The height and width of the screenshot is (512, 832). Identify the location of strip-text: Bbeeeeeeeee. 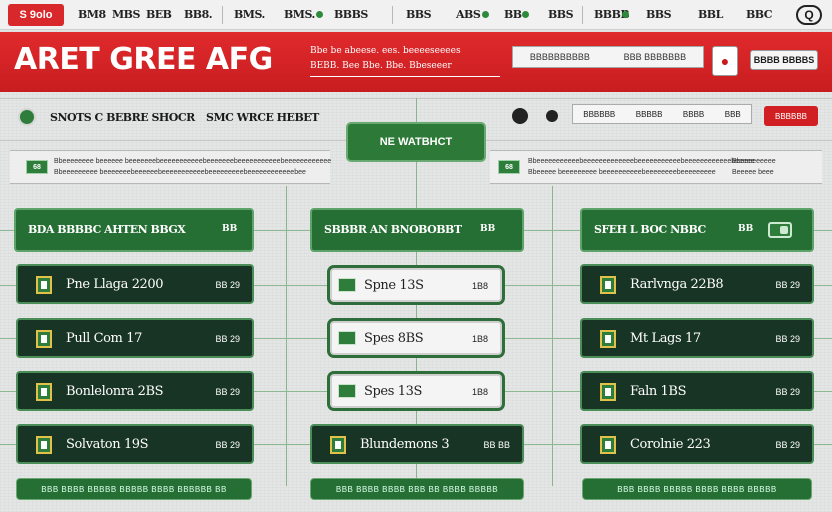
(754, 161).